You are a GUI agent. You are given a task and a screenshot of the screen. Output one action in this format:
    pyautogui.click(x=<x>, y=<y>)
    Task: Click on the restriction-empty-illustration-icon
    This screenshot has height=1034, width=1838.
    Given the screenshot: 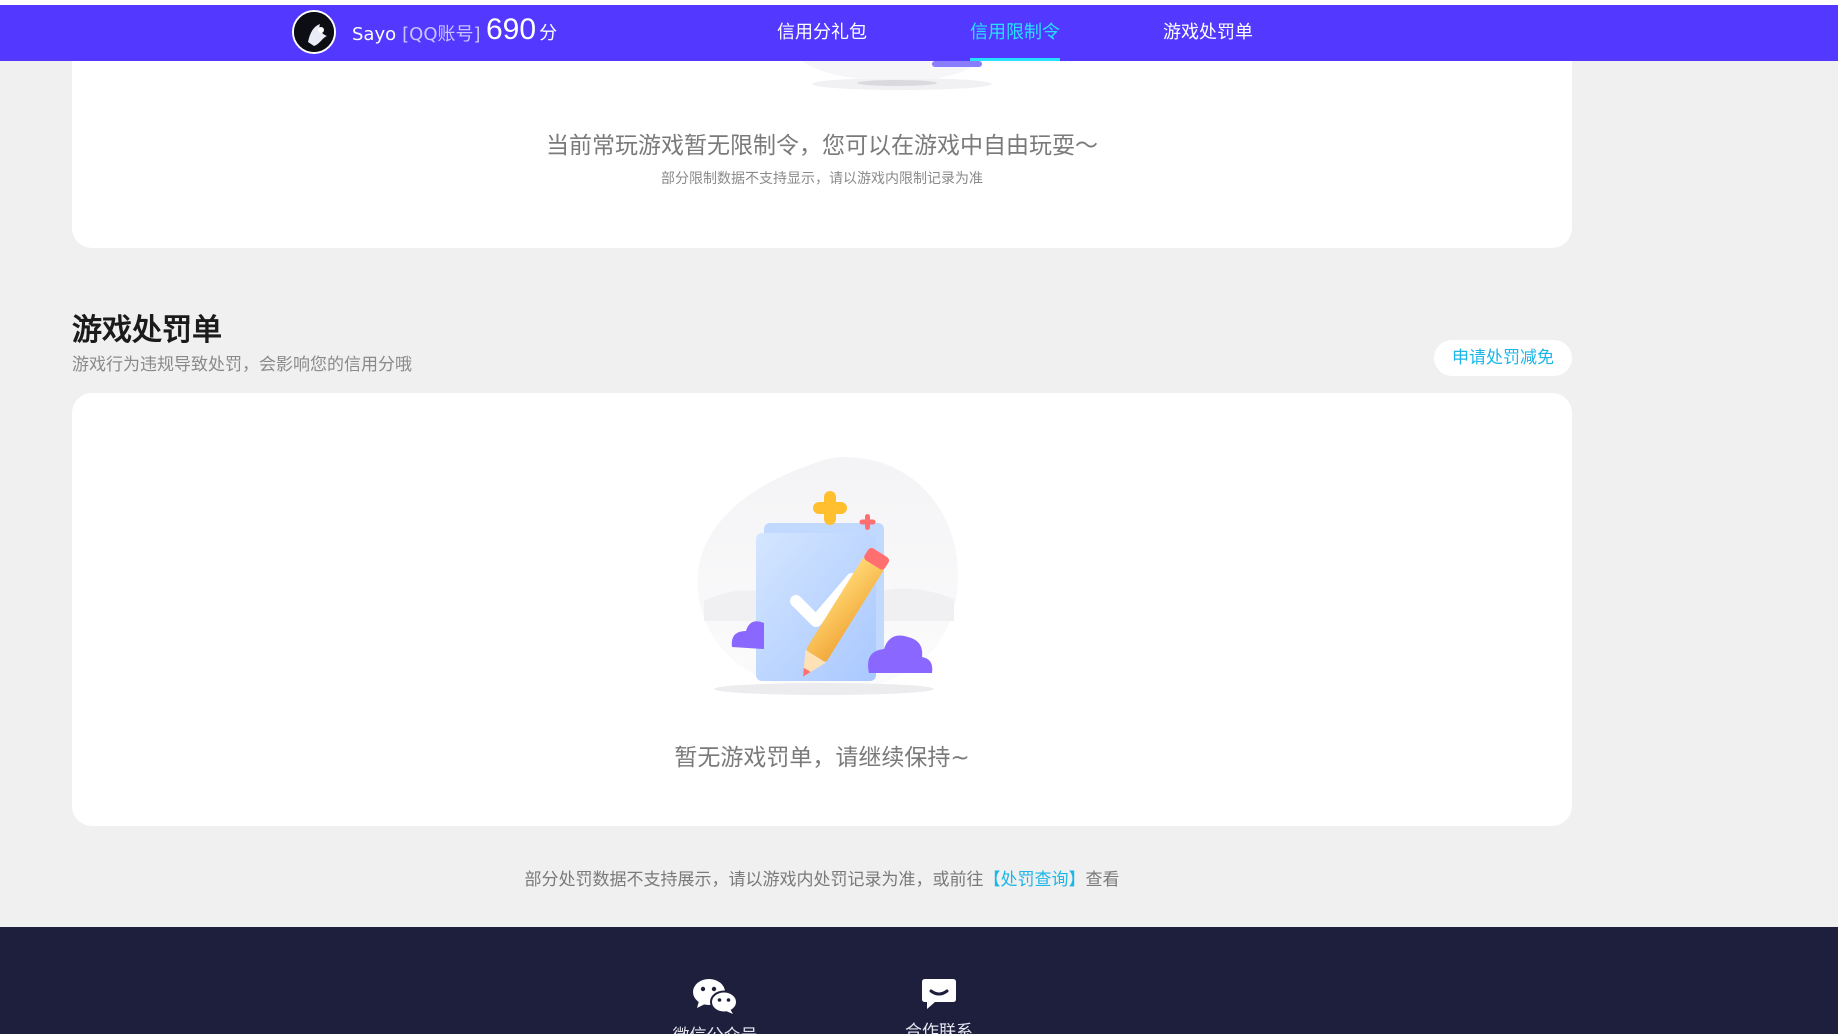 What is the action you would take?
    pyautogui.click(x=897, y=75)
    